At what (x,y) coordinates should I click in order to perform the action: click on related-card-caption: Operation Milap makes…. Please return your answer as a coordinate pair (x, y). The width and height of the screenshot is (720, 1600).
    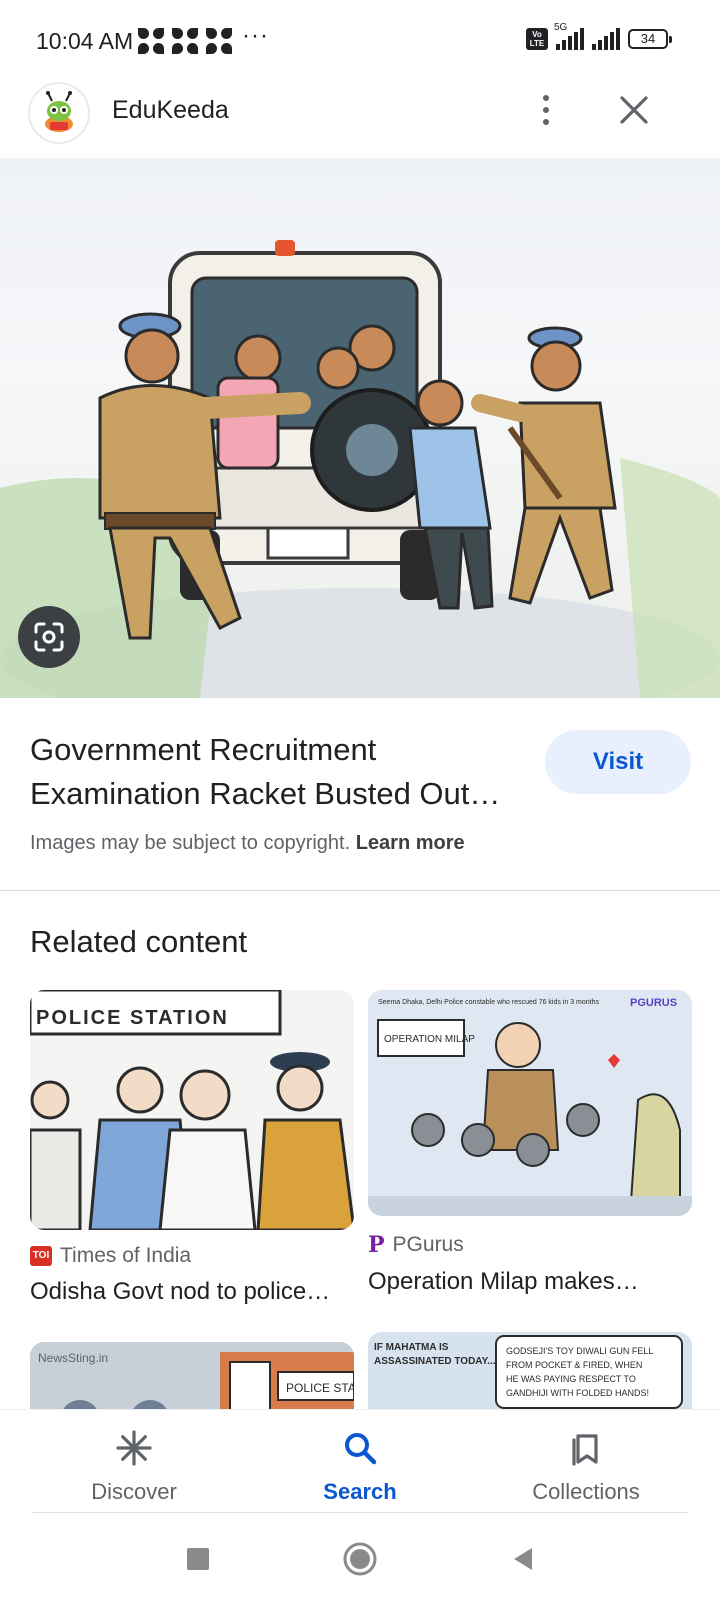
    Looking at the image, I should click on (530, 1282).